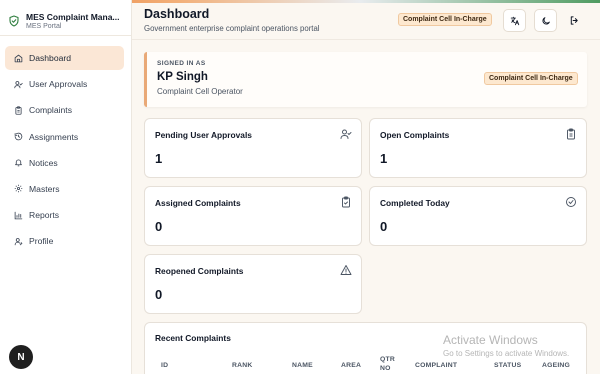 Image resolution: width=600 pixels, height=374 pixels. I want to click on card-assigned-complaints: Assigned Complaints 0, so click(253, 216).